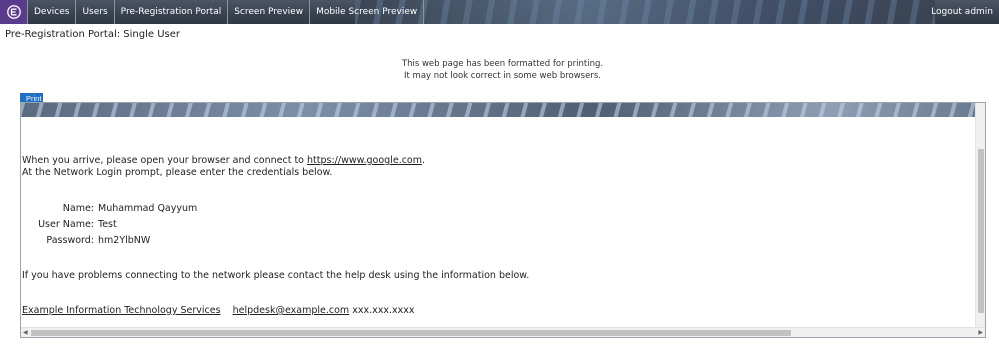 The height and width of the screenshot is (349, 999). I want to click on horizontal-scroll-thumb, so click(411, 333).